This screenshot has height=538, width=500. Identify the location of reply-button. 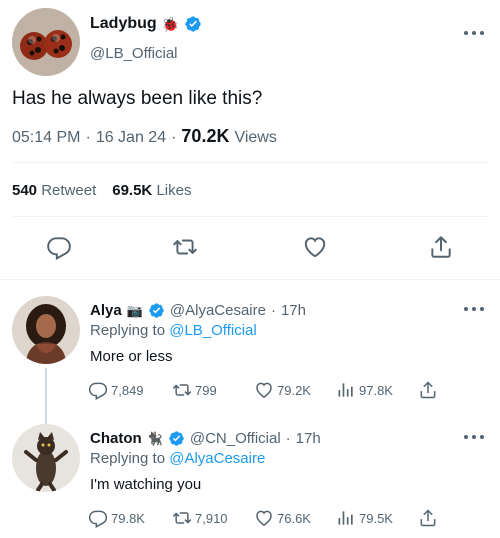
(59, 247).